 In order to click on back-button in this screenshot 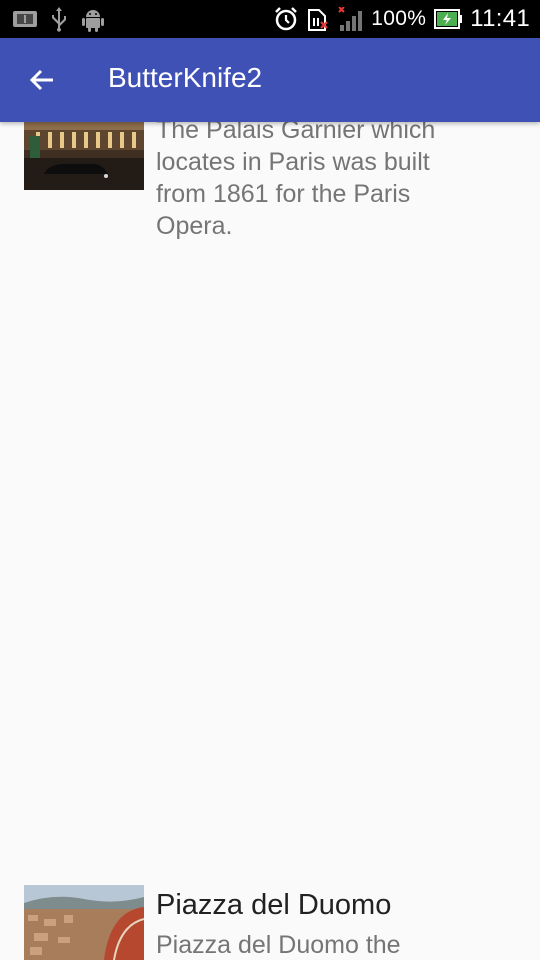, I will do `click(42, 80)`.